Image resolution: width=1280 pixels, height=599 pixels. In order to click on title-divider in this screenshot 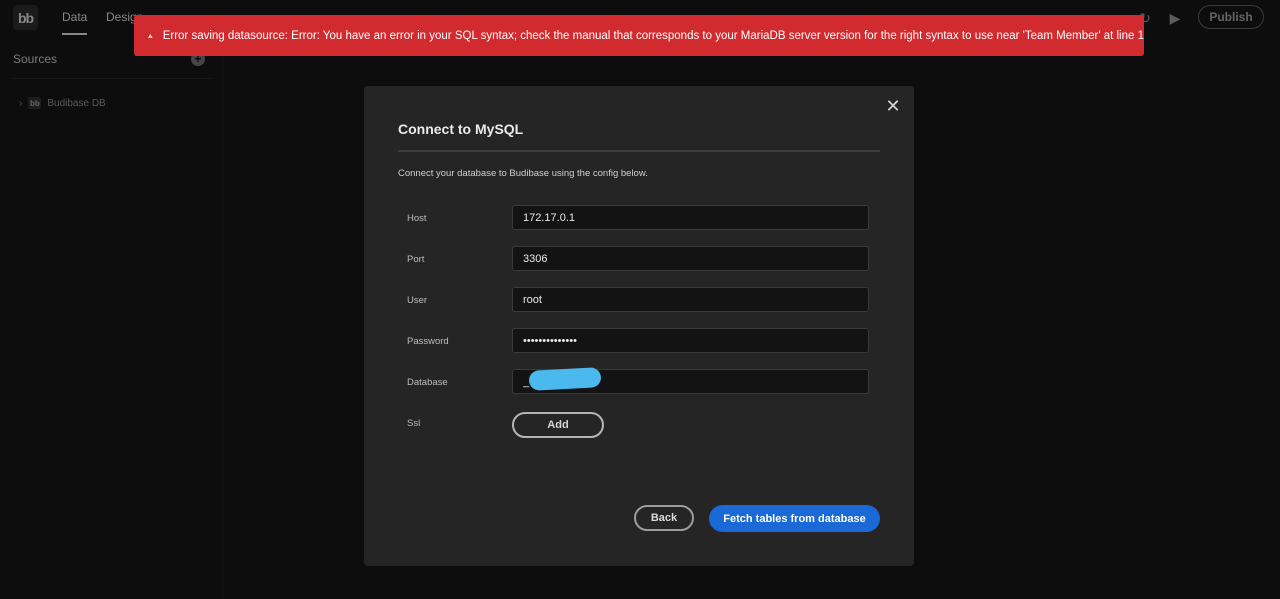, I will do `click(639, 151)`.